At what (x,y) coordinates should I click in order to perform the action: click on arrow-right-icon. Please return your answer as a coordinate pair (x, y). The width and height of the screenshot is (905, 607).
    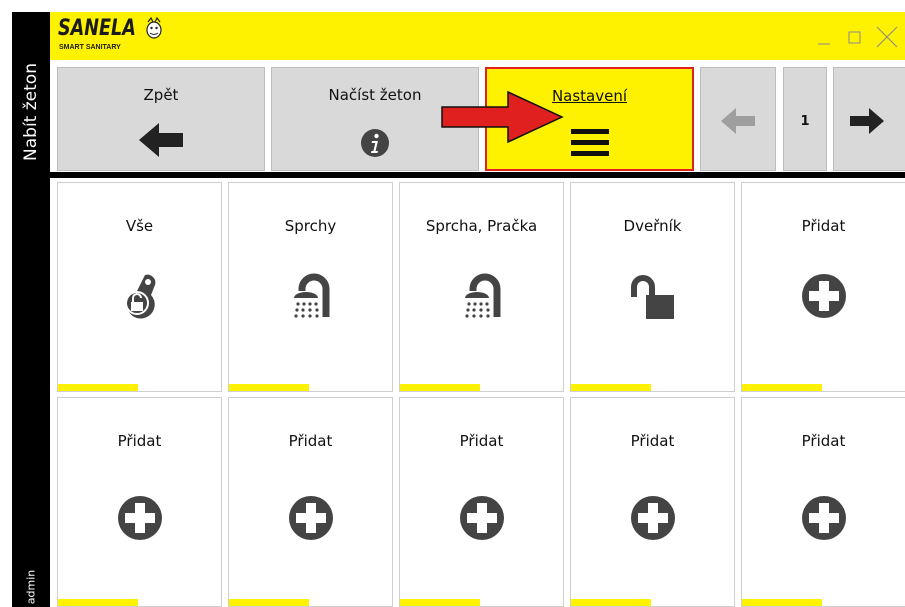
    Looking at the image, I should click on (867, 121).